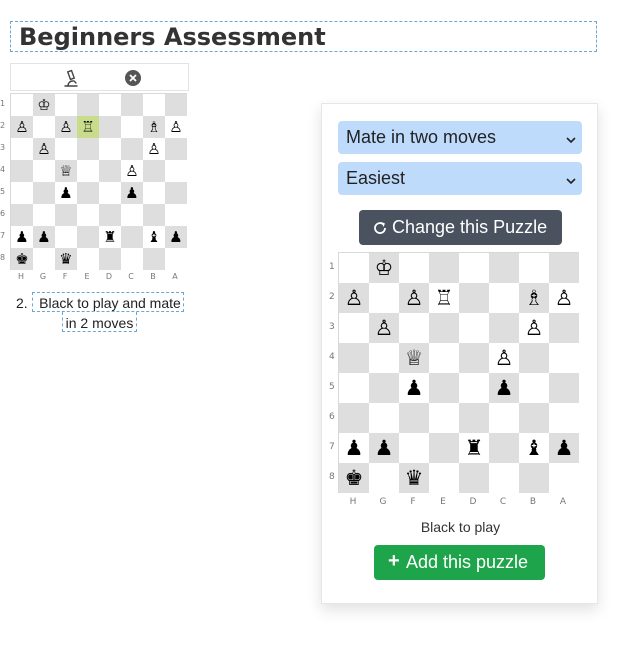  What do you see at coordinates (110, 193) in the screenshot?
I see `board-square-d5` at bounding box center [110, 193].